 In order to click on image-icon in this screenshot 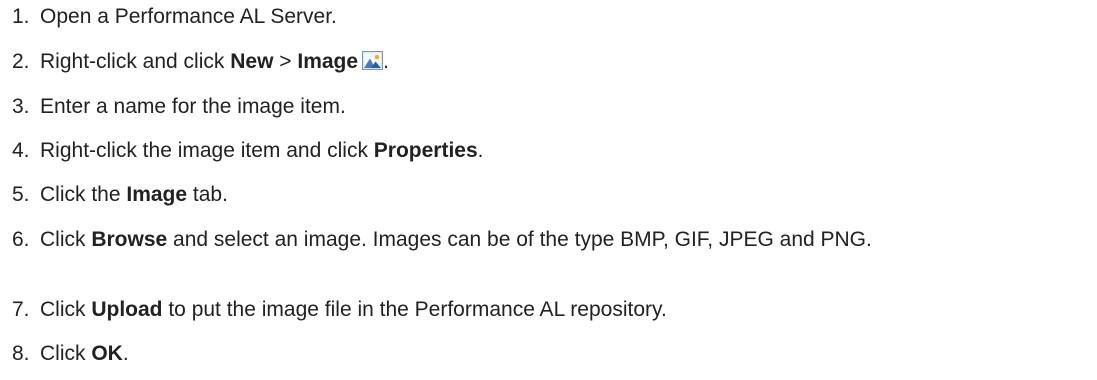, I will do `click(373, 60)`.